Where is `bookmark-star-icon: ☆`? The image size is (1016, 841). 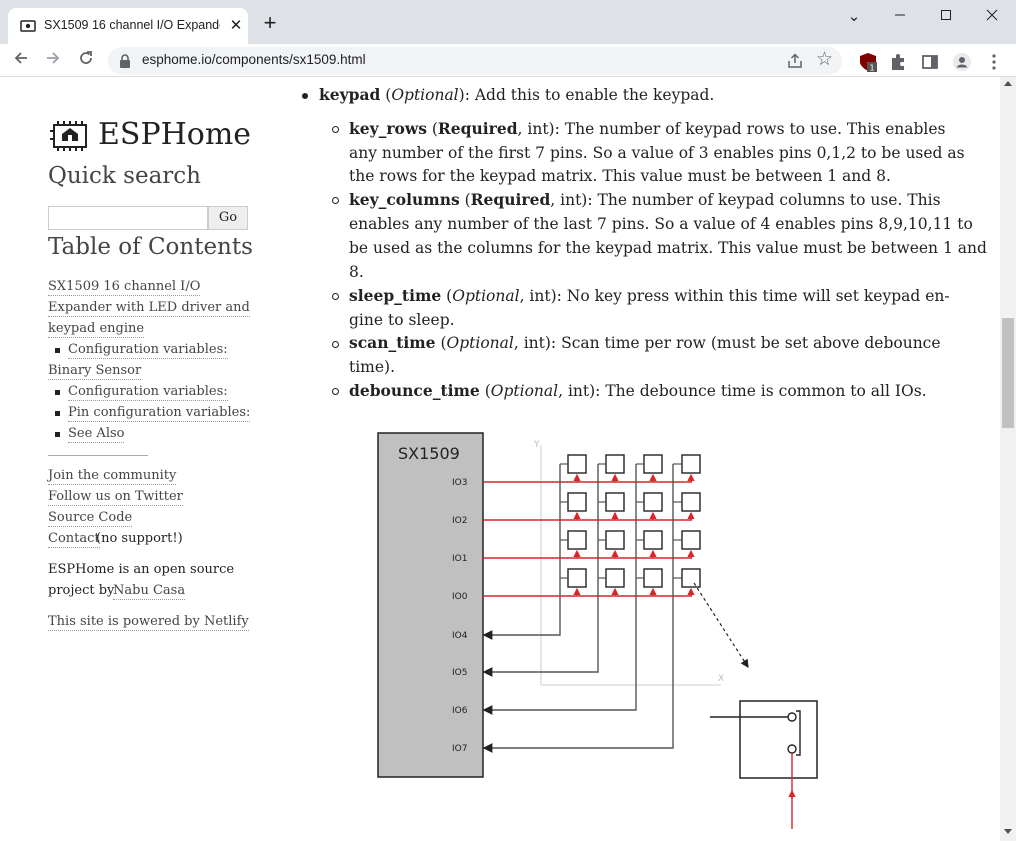 bookmark-star-icon: ☆ is located at coordinates (824, 59).